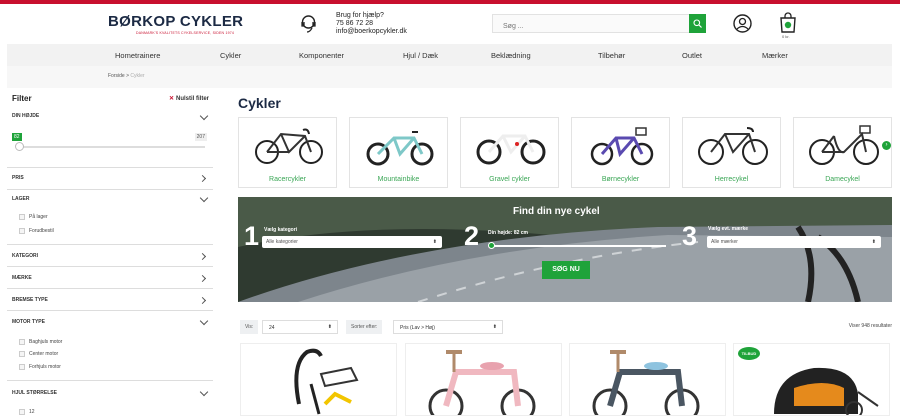 This screenshot has width=900, height=416. What do you see at coordinates (731, 179) in the screenshot?
I see `category-label: Herrecykel` at bounding box center [731, 179].